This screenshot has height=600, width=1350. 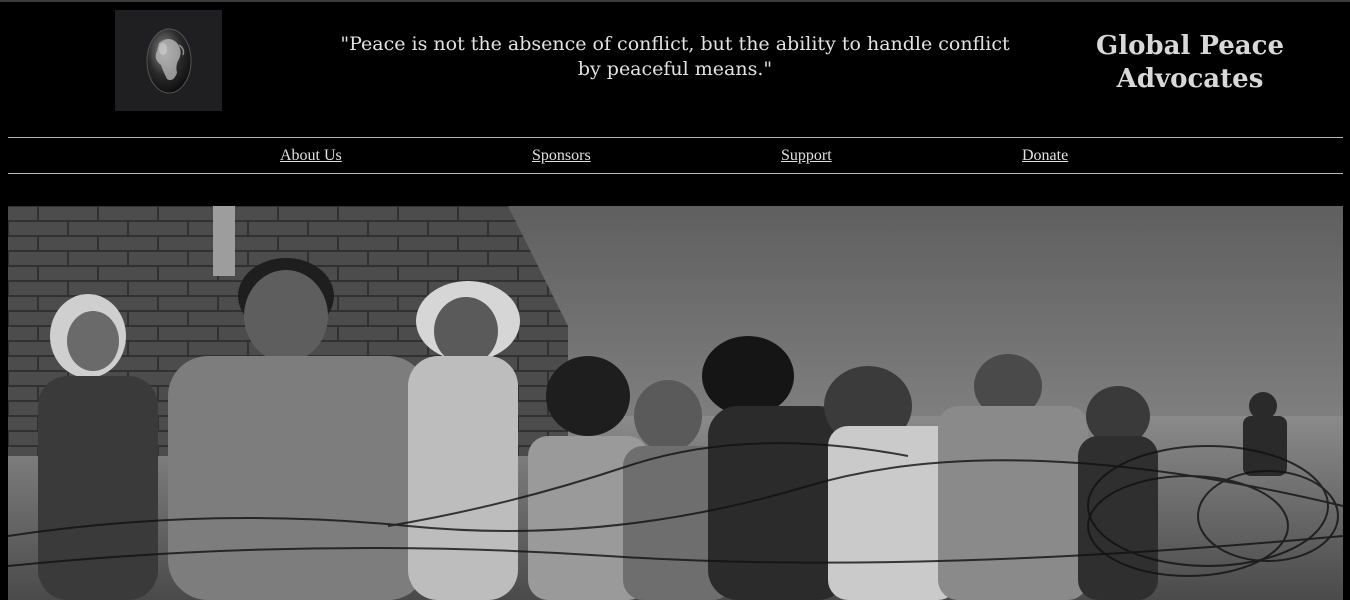 I want to click on org-name-line-2: Advocates, so click(x=1190, y=79).